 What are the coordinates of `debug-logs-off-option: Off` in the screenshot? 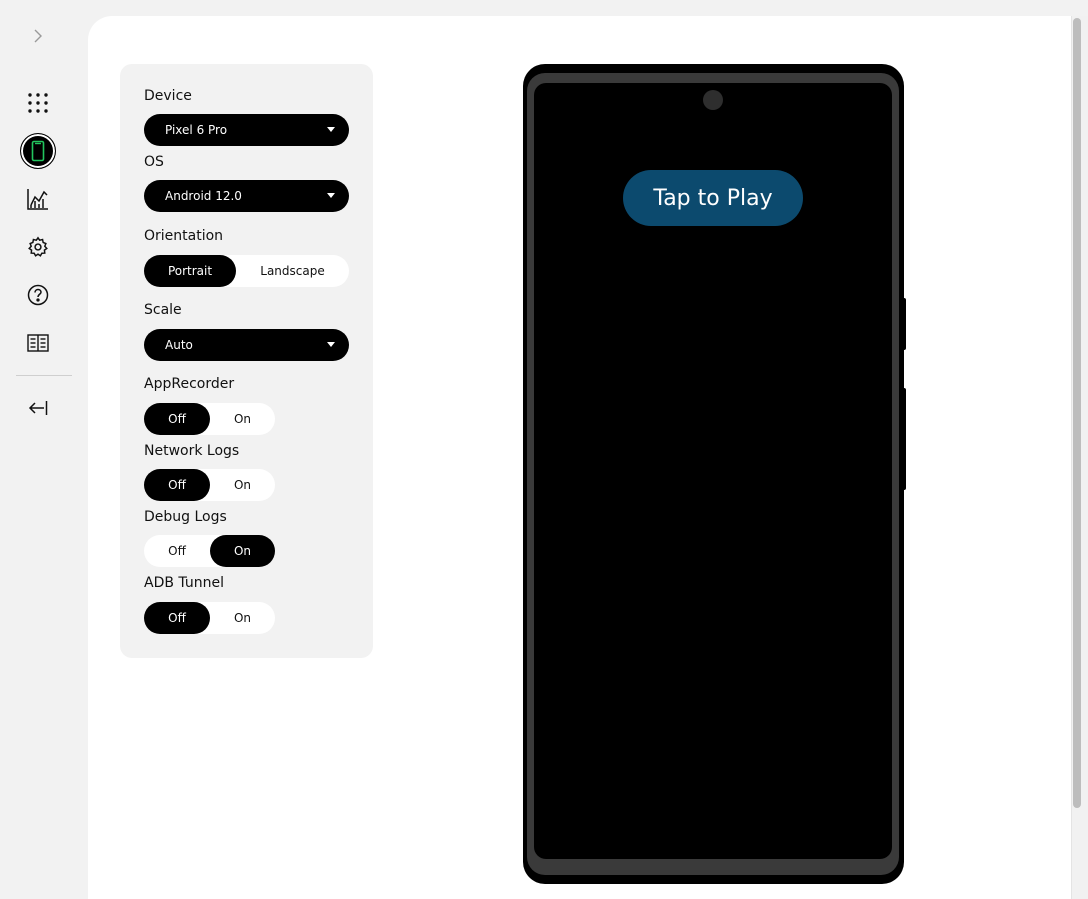 It's located at (177, 551).